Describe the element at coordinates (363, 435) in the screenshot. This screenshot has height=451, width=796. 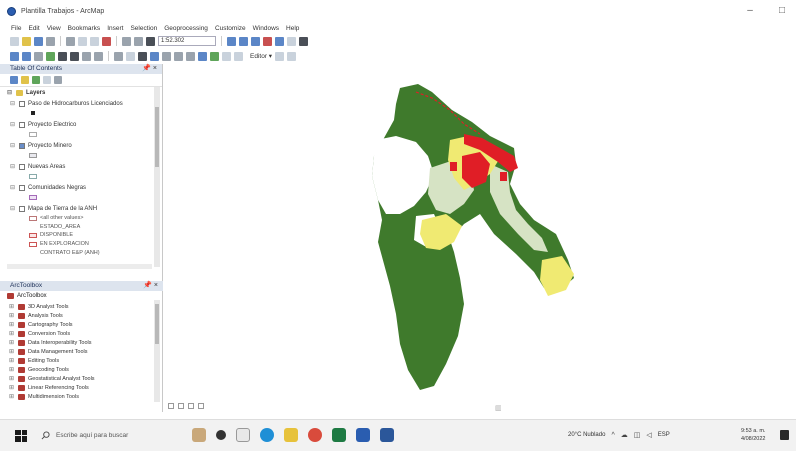
I see `arcmap-taskbar-icon` at that location.